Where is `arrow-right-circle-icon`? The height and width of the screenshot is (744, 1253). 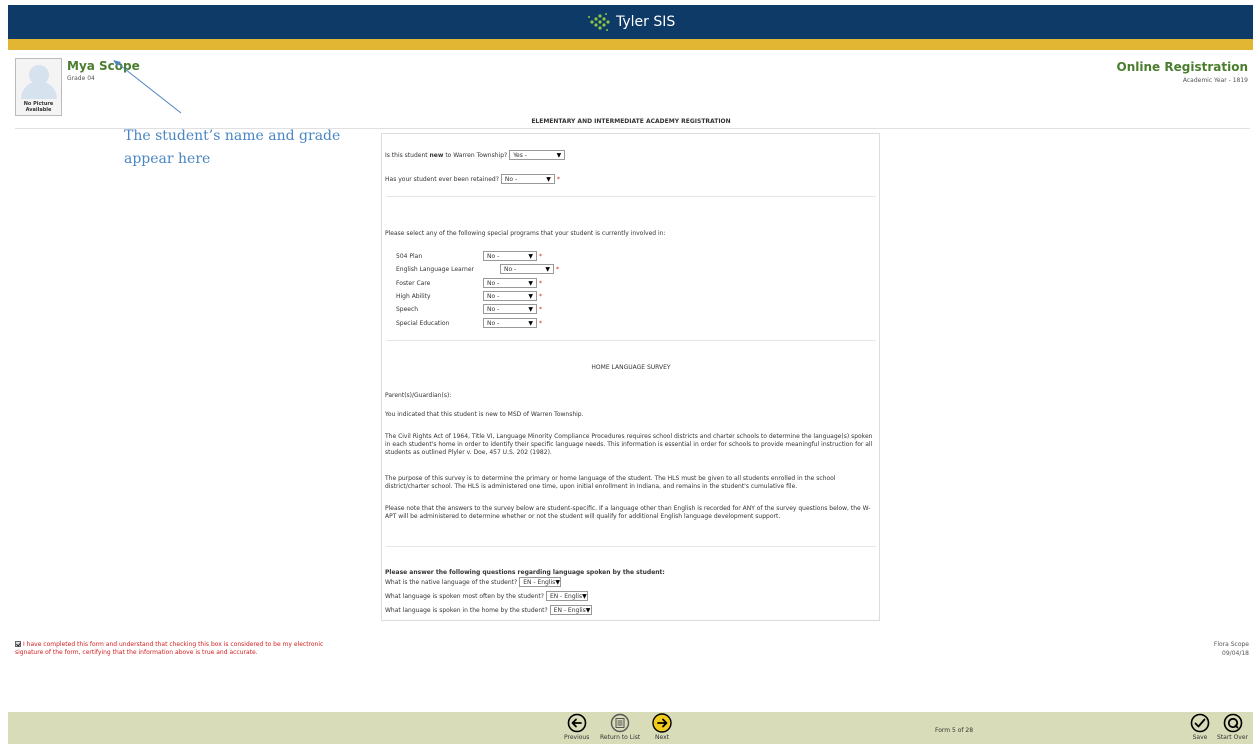
arrow-right-circle-icon is located at coordinates (662, 723).